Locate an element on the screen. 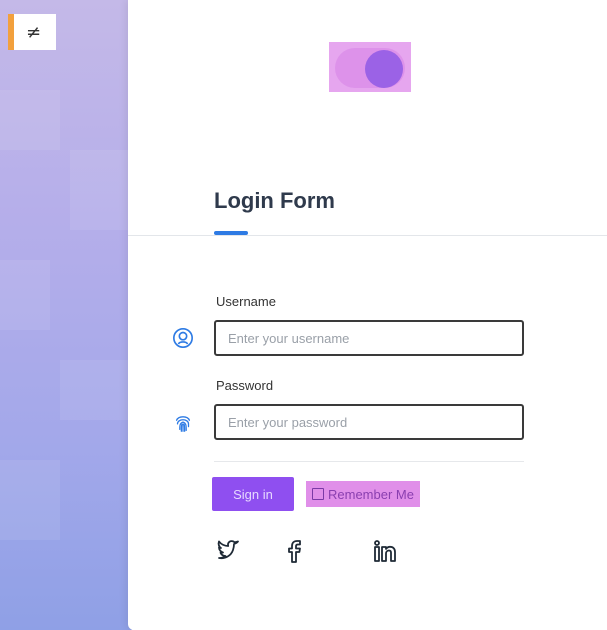  remember-me-label: Remember Me is located at coordinates (371, 494).